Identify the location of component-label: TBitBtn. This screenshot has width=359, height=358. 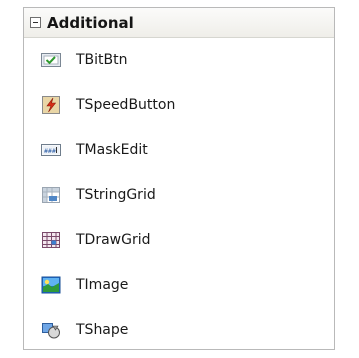
(102, 60).